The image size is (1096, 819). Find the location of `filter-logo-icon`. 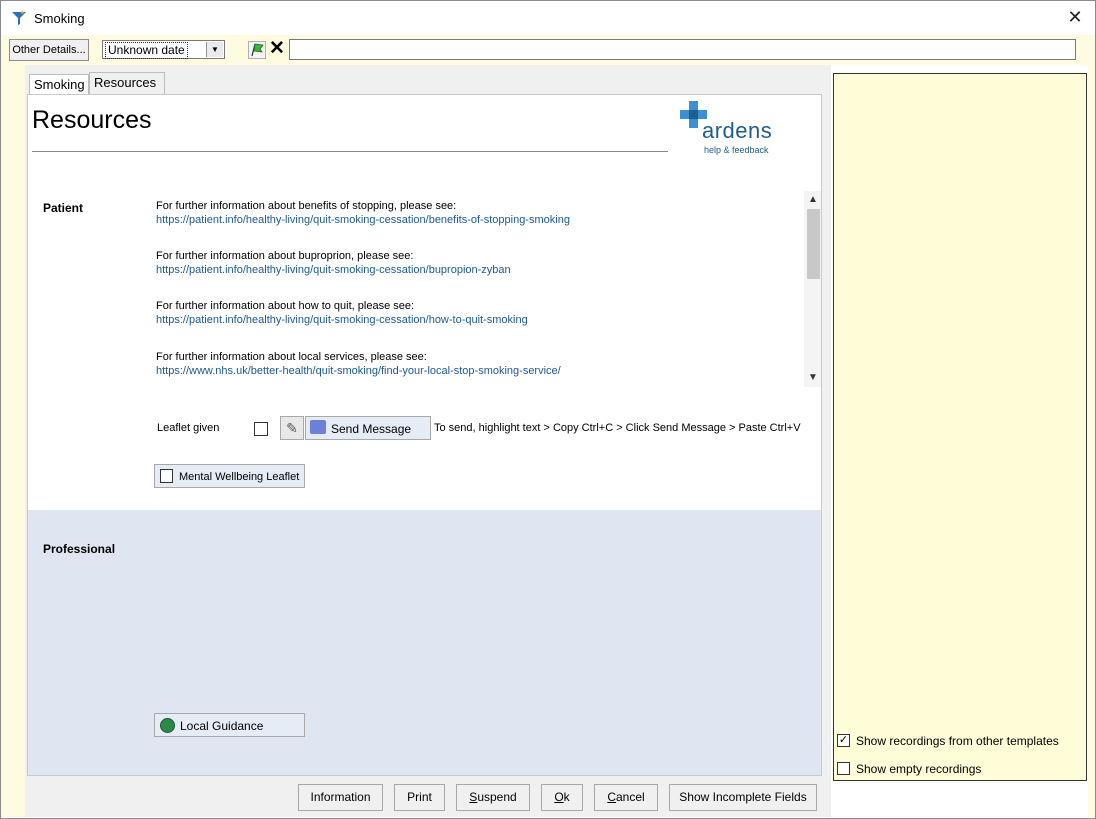

filter-logo-icon is located at coordinates (19, 17).